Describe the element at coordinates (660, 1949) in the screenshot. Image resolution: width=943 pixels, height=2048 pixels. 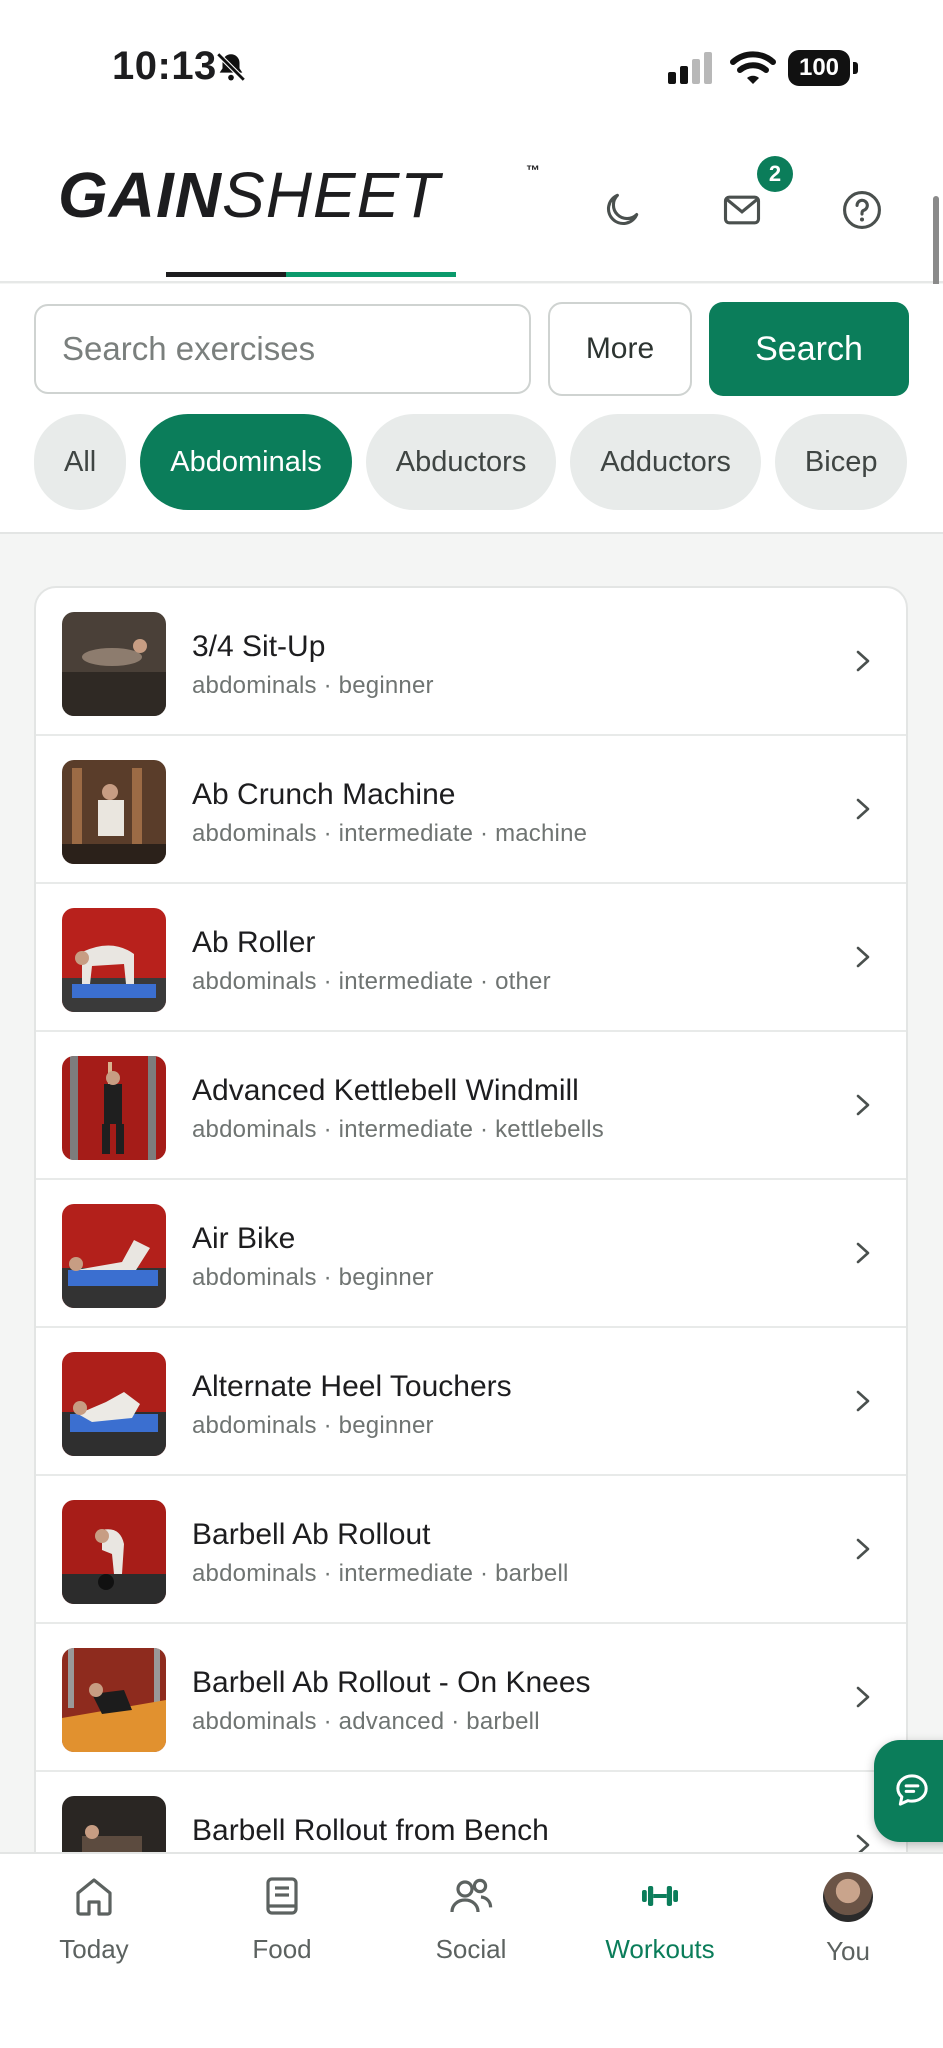
I see `tab-label: Workouts` at that location.